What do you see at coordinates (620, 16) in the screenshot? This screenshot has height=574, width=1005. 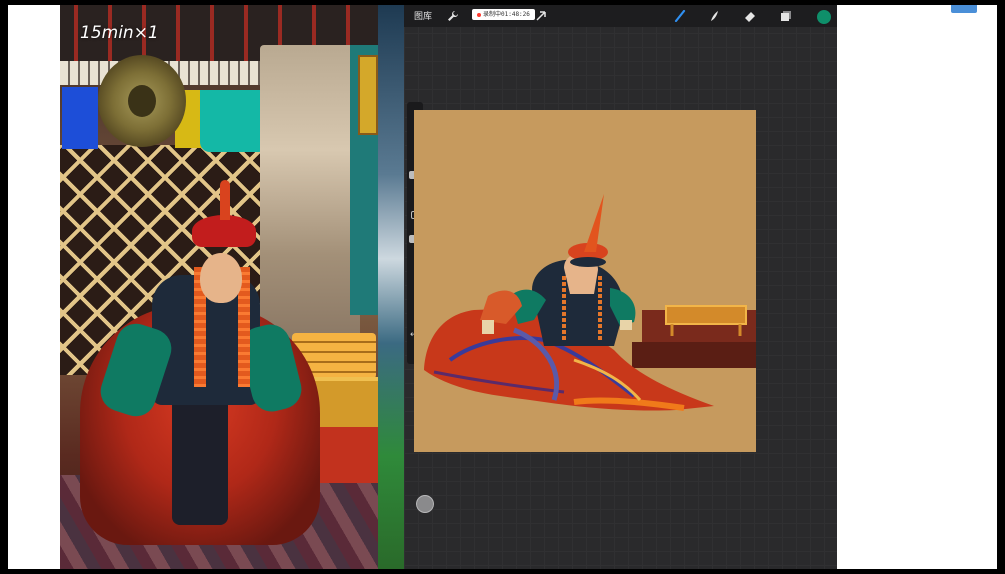 I see `procreate-toolbar: 图库 录制中01:48:26` at bounding box center [620, 16].